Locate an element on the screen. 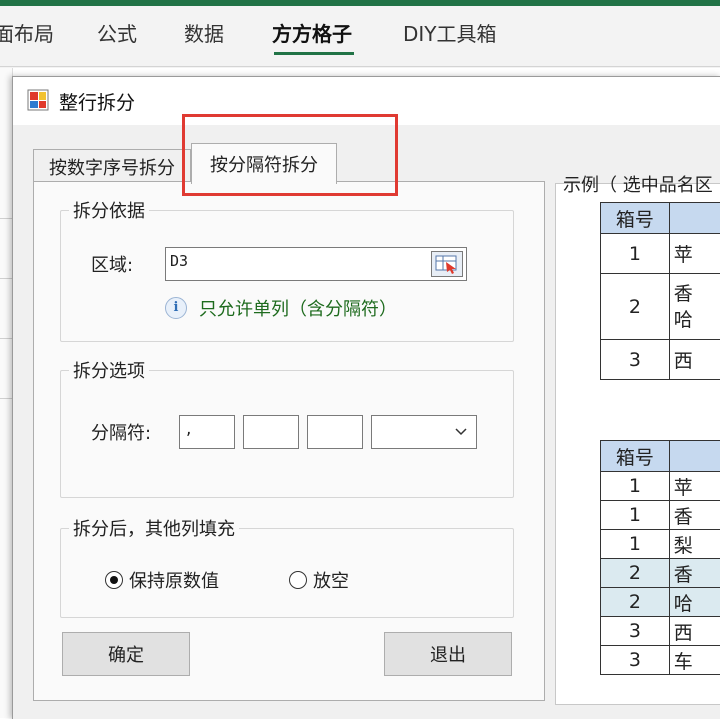 The width and height of the screenshot is (720, 719). tab-split-by-number: 按数字序号拆分 is located at coordinates (112, 166).